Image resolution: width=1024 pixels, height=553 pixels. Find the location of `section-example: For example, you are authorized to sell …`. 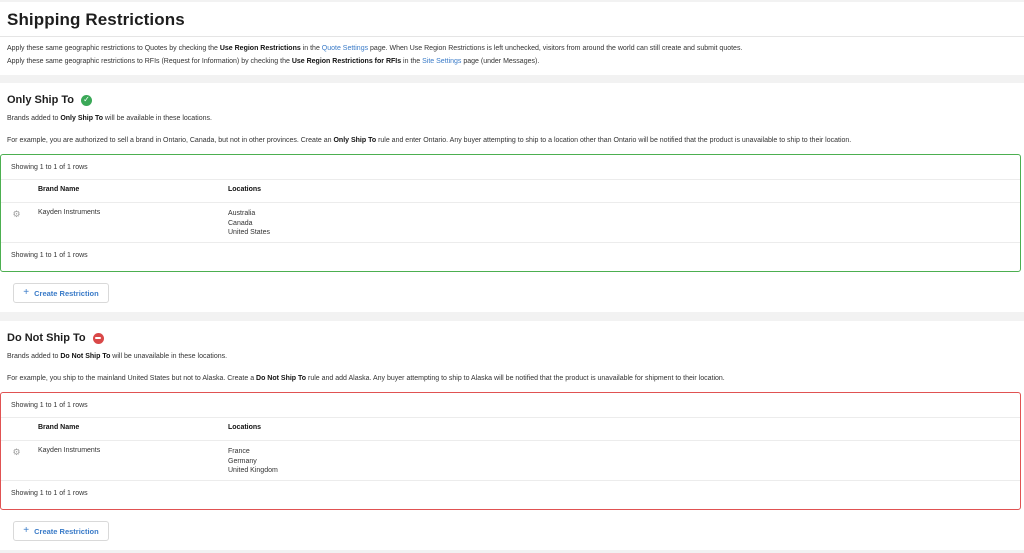

section-example: For example, you are authorized to sell … is located at coordinates (429, 140).